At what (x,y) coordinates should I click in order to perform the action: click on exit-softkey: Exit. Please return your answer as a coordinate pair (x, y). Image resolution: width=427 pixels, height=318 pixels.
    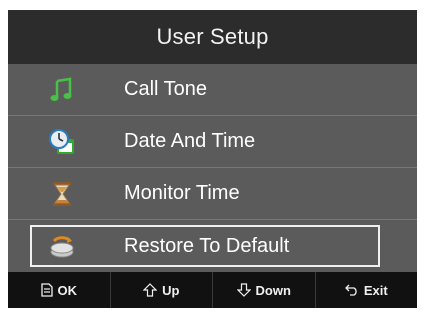
    Looking at the image, I should click on (367, 290).